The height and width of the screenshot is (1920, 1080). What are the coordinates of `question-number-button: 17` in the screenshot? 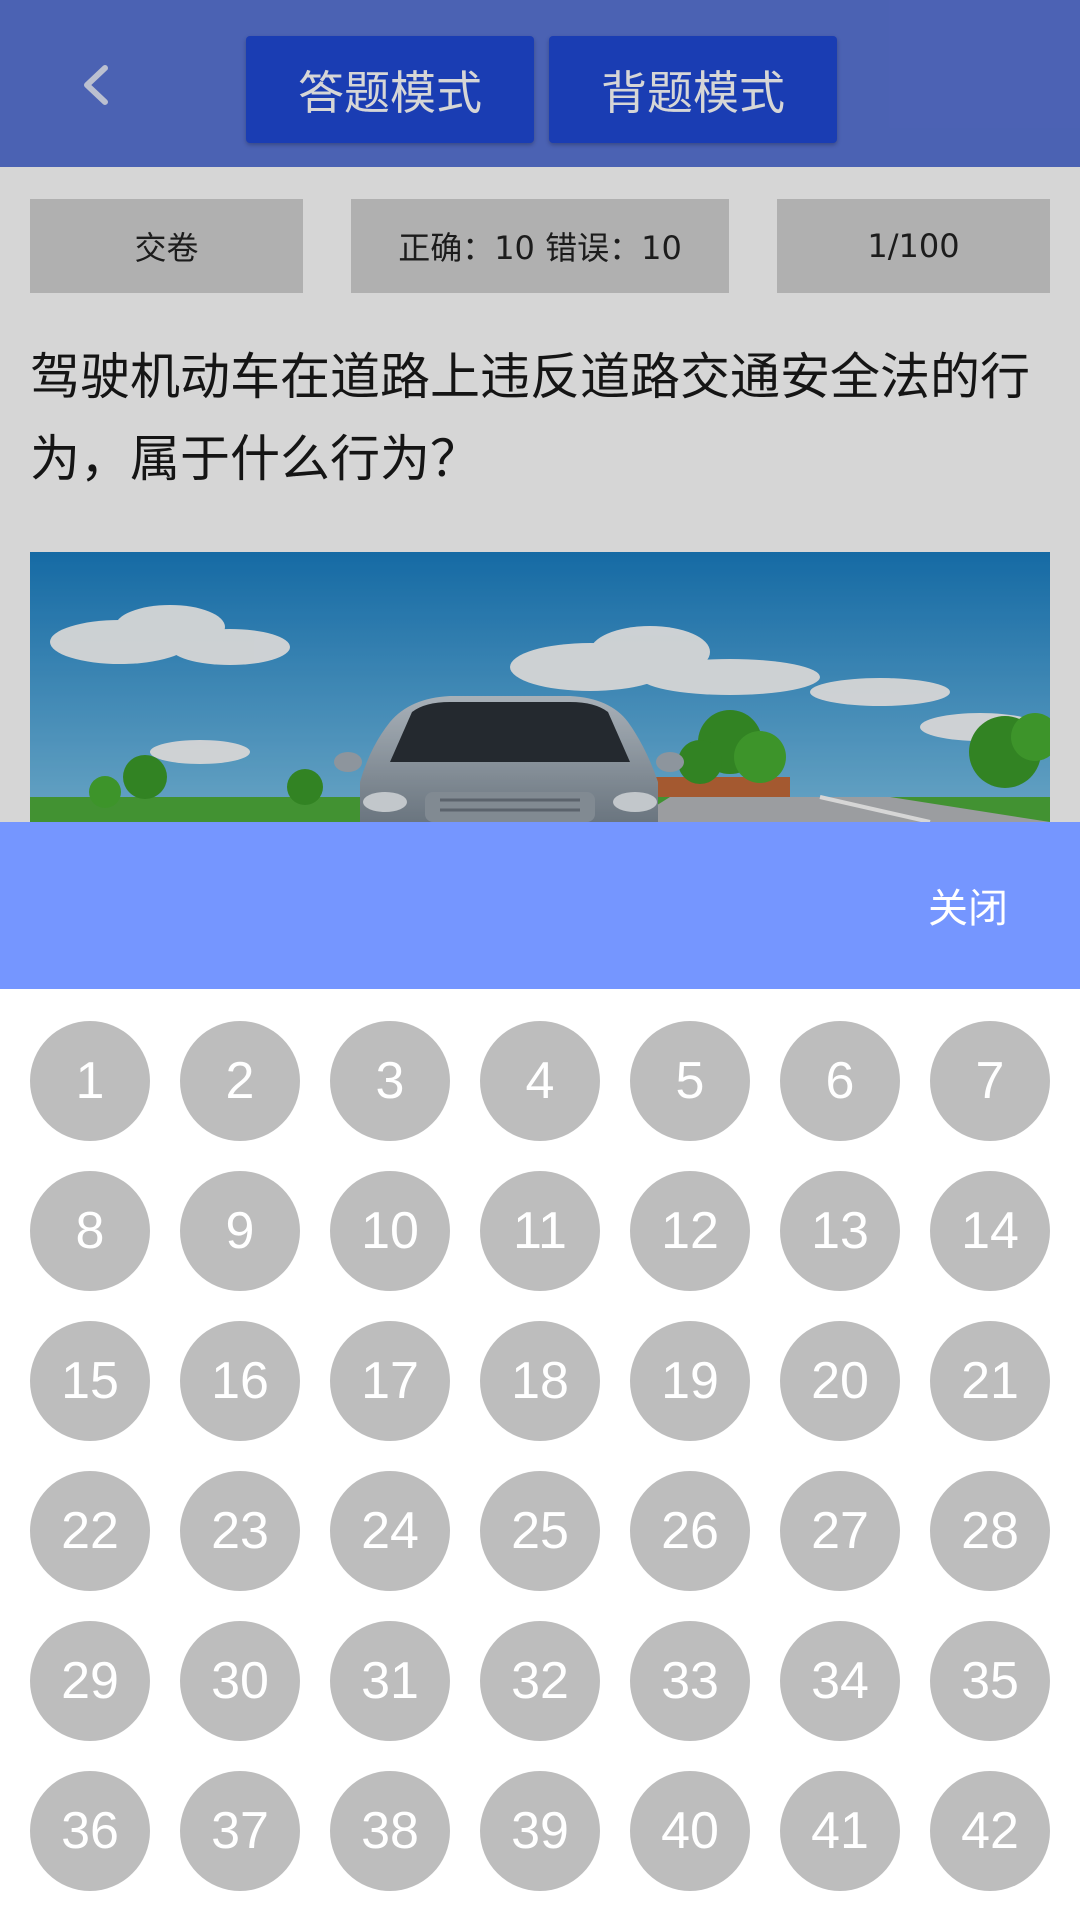 It's located at (390, 1381).